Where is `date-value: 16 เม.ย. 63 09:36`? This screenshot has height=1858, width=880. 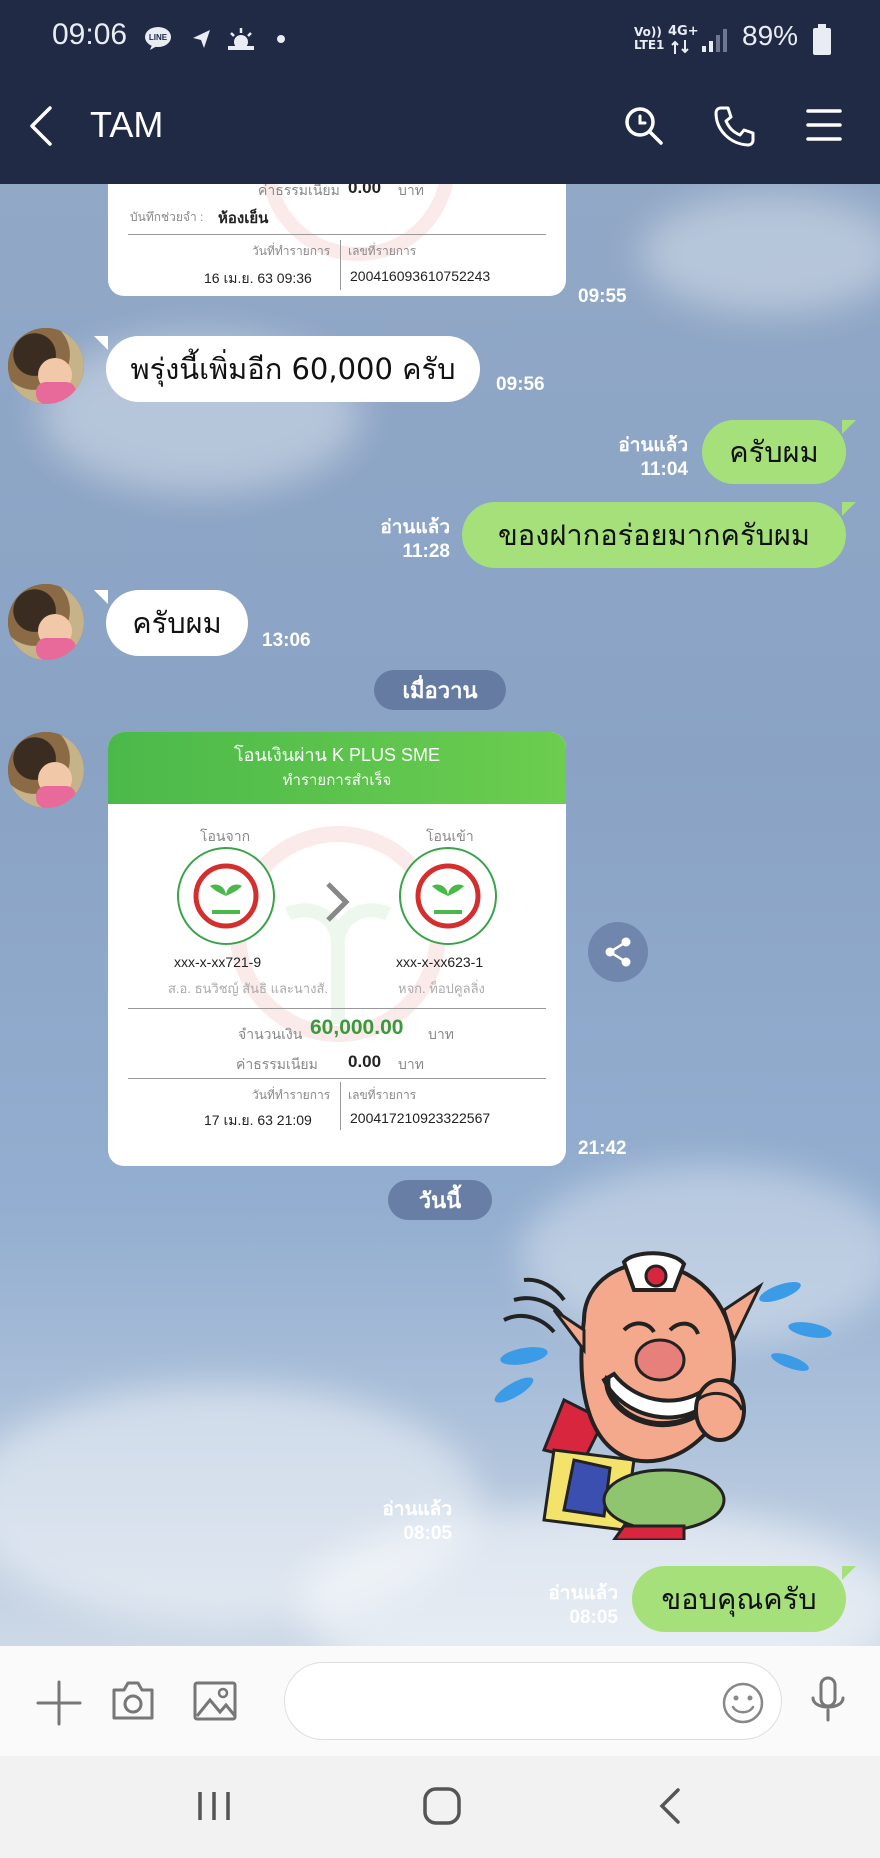
date-value: 16 เม.ย. 63 09:36 is located at coordinates (258, 278).